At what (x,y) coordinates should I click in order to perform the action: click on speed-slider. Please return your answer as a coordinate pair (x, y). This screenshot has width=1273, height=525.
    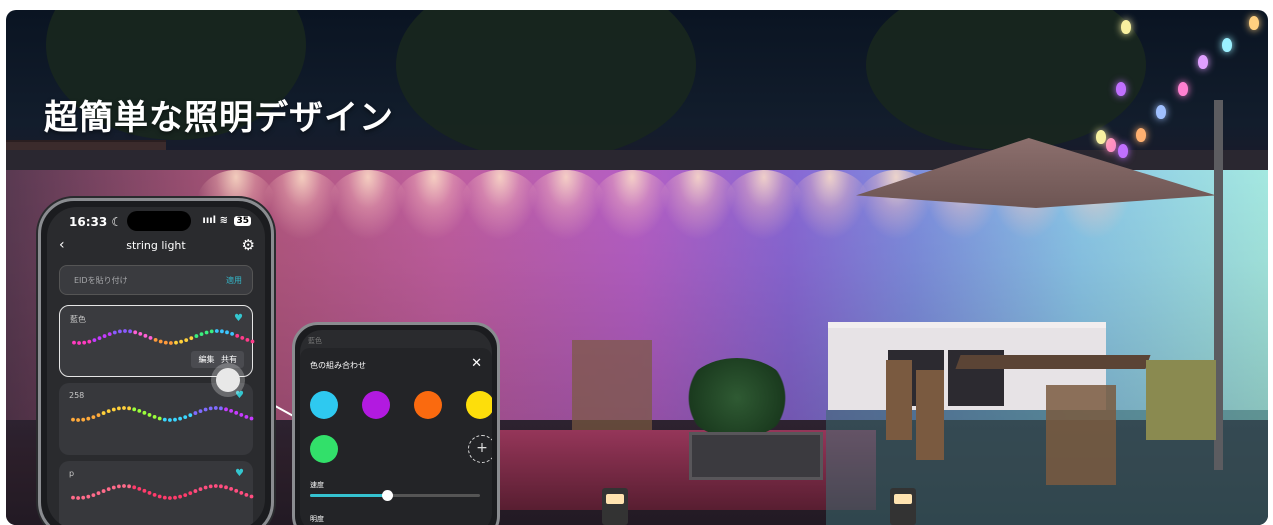
    Looking at the image, I should click on (395, 495).